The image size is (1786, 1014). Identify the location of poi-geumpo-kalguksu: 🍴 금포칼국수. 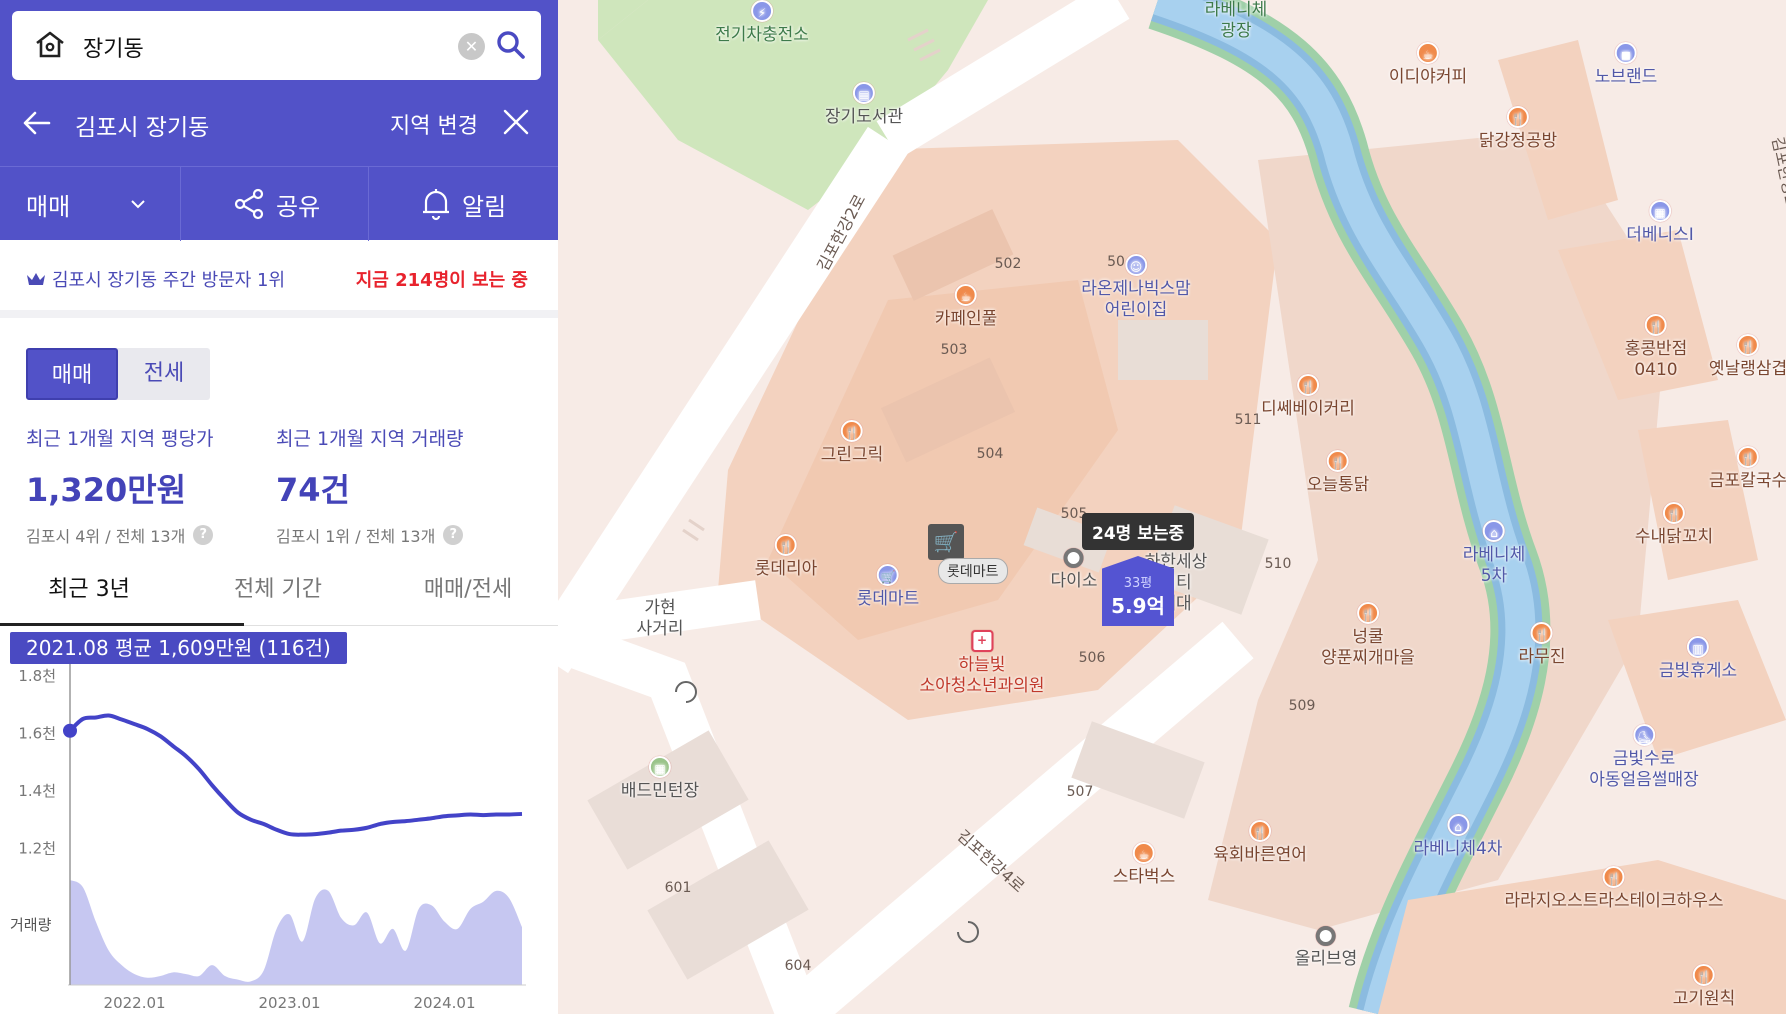
(1747, 469).